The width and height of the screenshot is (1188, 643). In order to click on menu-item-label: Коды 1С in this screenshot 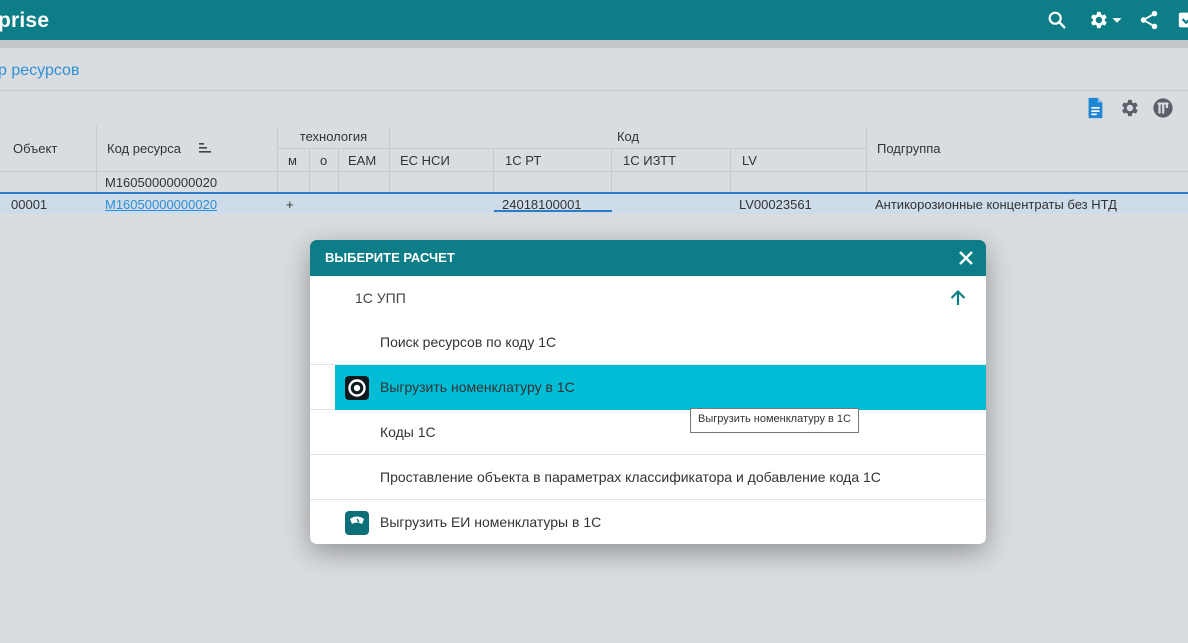, I will do `click(408, 432)`.